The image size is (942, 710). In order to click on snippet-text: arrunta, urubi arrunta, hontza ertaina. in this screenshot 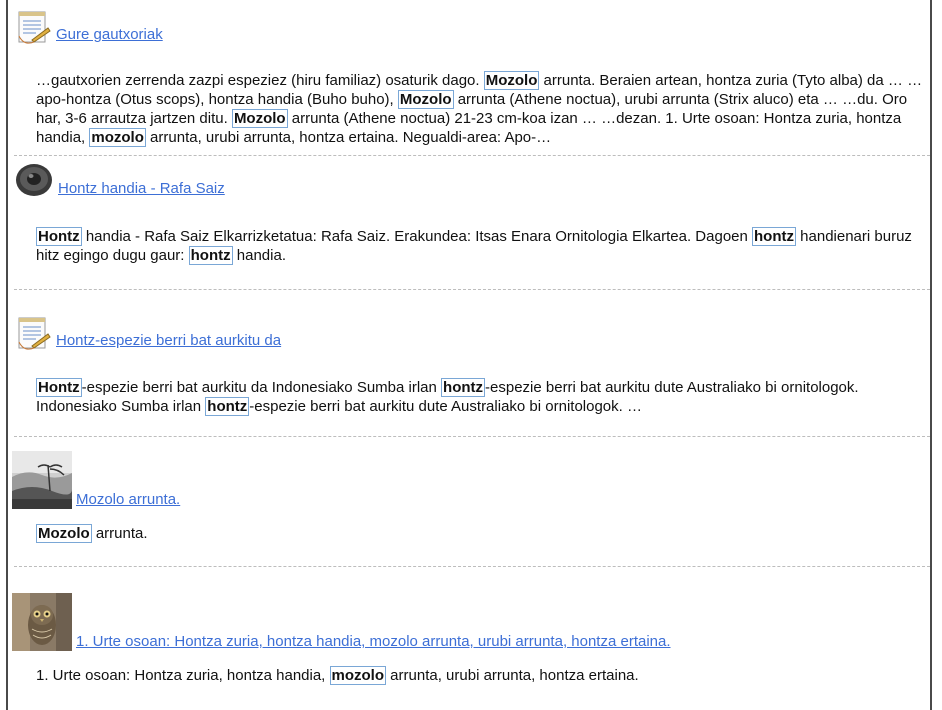, I will do `click(512, 675)`.